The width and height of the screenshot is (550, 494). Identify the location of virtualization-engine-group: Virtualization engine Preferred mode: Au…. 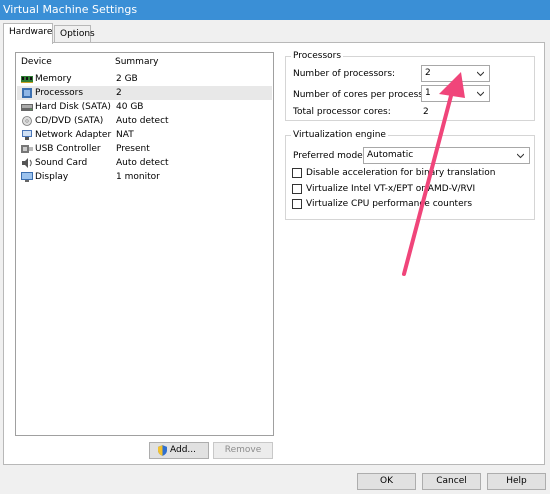
(410, 174).